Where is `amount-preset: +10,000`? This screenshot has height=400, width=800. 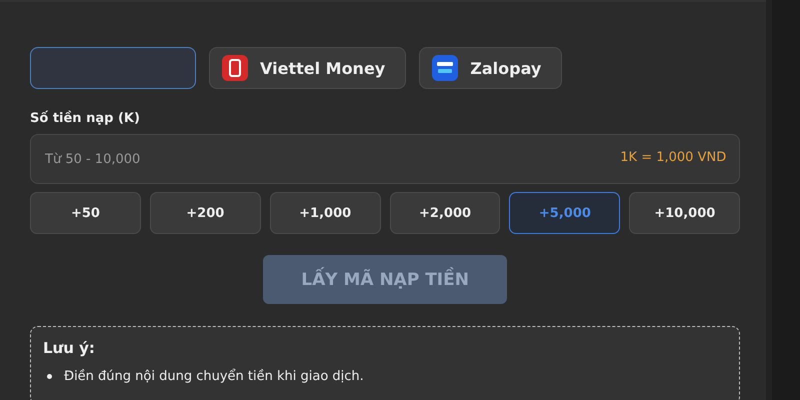
amount-preset: +10,000 is located at coordinates (684, 213).